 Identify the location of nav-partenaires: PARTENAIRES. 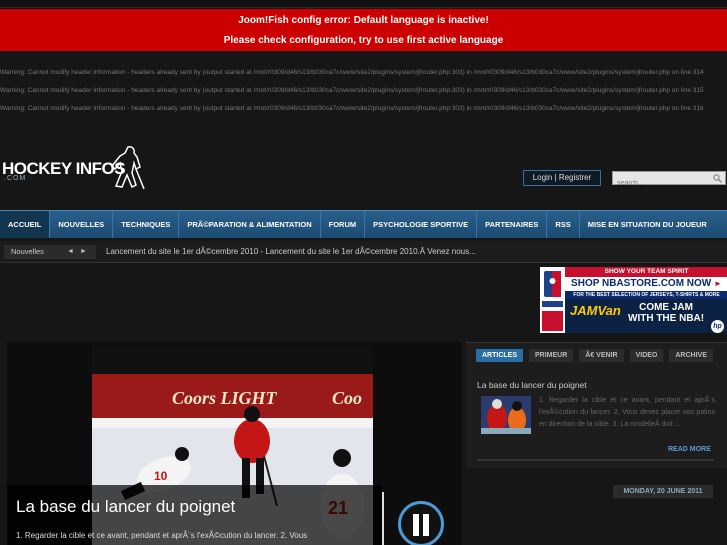
(512, 224).